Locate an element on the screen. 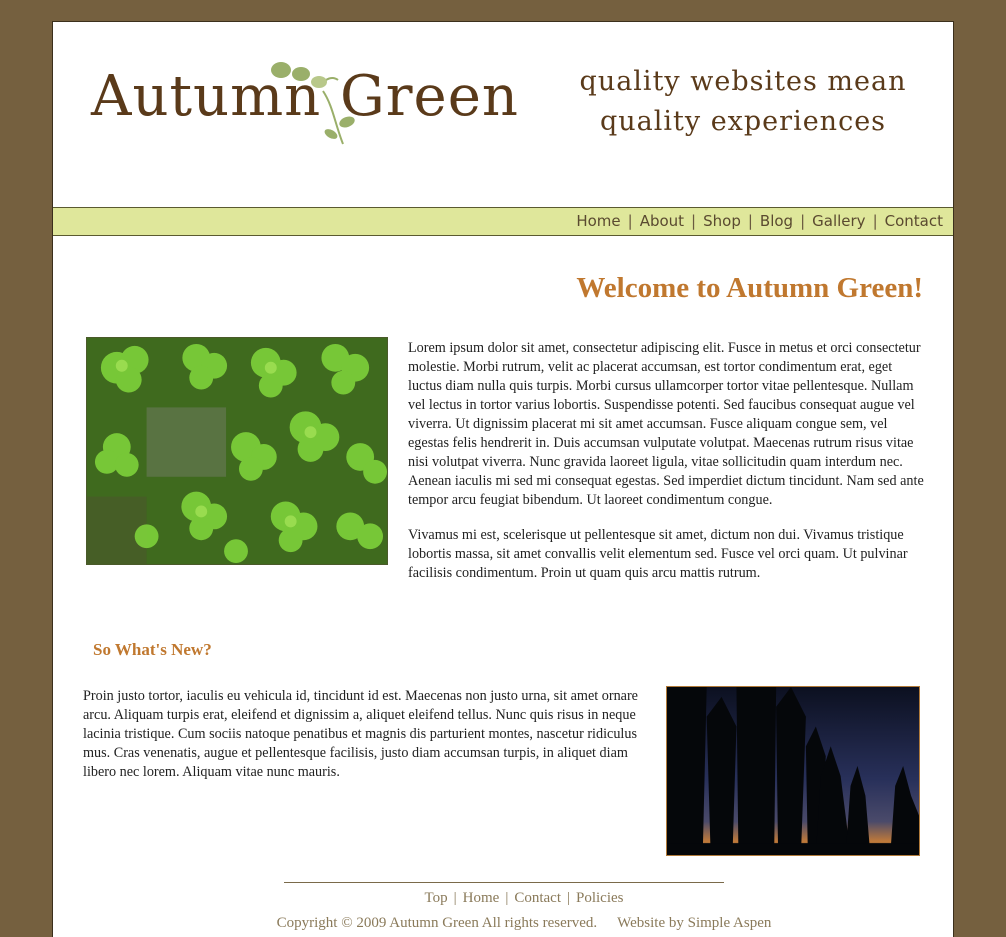 The image size is (1006, 937). footer-link-home: Home is located at coordinates (481, 898).